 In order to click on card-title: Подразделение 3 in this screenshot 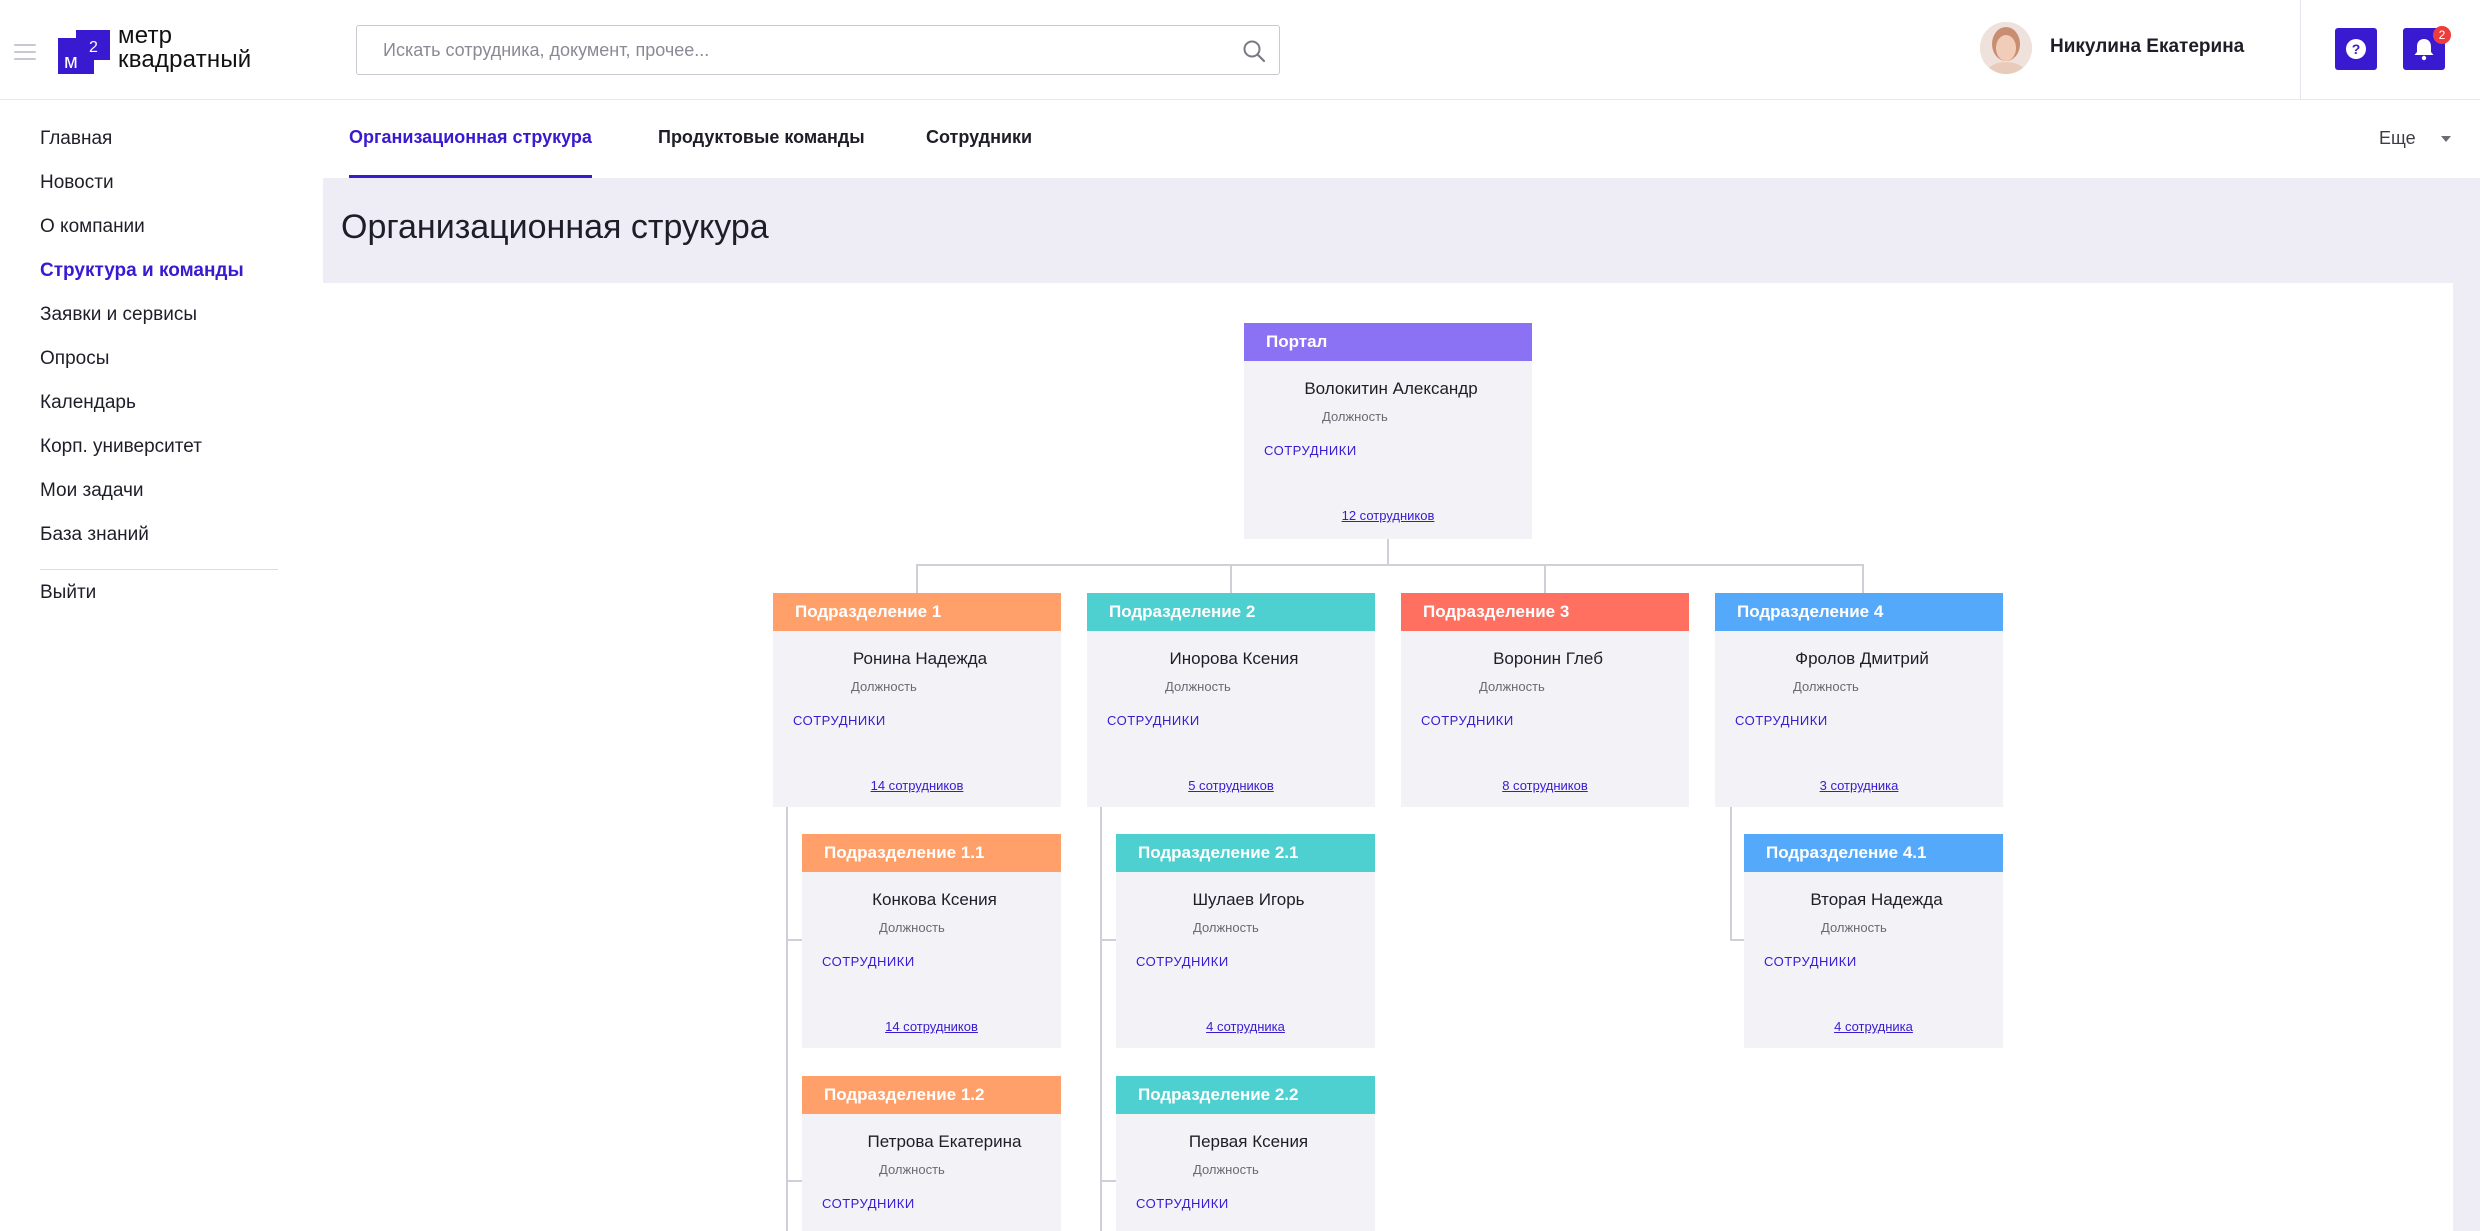, I will do `click(1545, 612)`.